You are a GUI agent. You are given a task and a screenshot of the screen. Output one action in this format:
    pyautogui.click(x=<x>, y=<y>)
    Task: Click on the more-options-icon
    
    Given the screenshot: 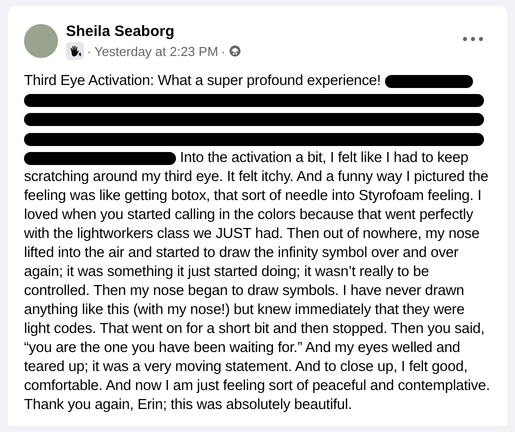 What is the action you would take?
    pyautogui.click(x=473, y=39)
    